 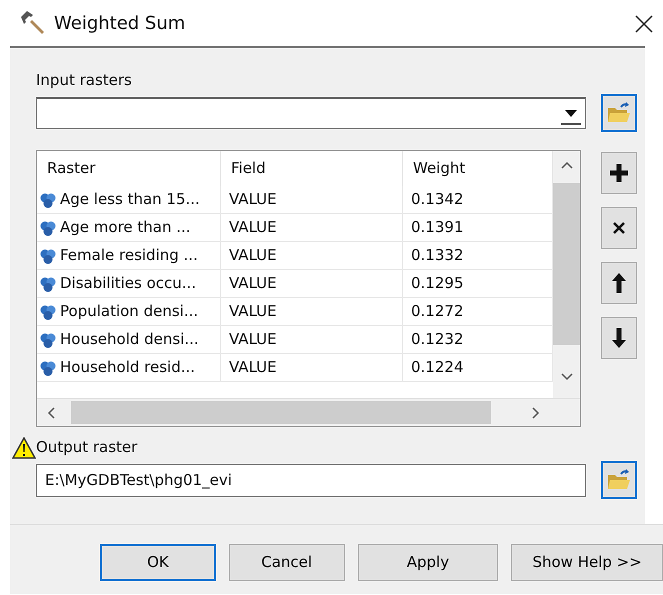 What do you see at coordinates (312, 168) in the screenshot?
I see `column-header: Field` at bounding box center [312, 168].